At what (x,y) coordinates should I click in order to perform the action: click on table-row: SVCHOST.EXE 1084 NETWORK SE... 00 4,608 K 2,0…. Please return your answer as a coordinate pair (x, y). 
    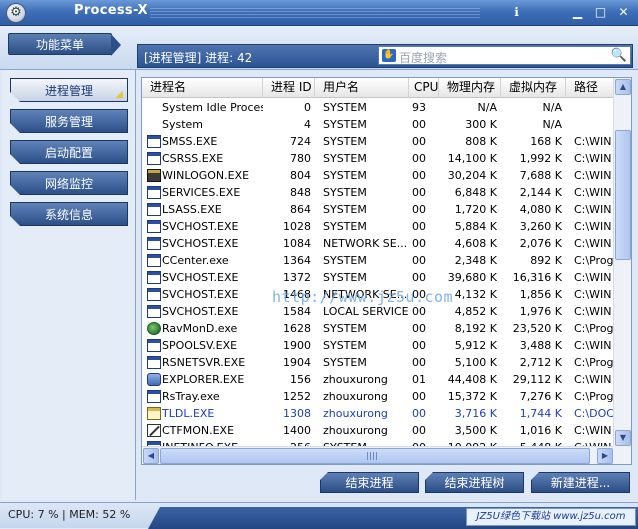
    Looking at the image, I should click on (378, 243).